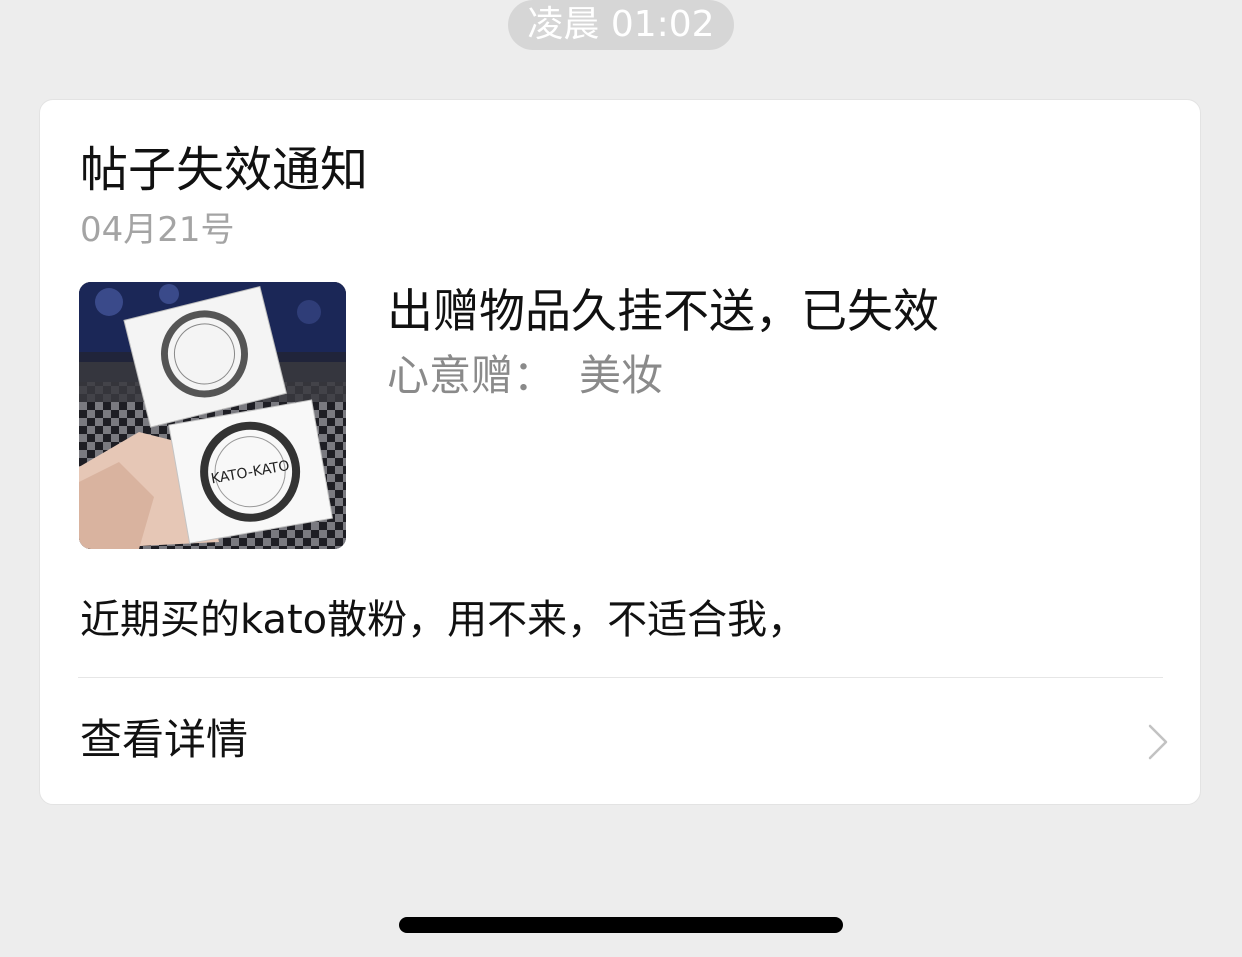  I want to click on item-category: 心意赠： 美妆, so click(525, 376).